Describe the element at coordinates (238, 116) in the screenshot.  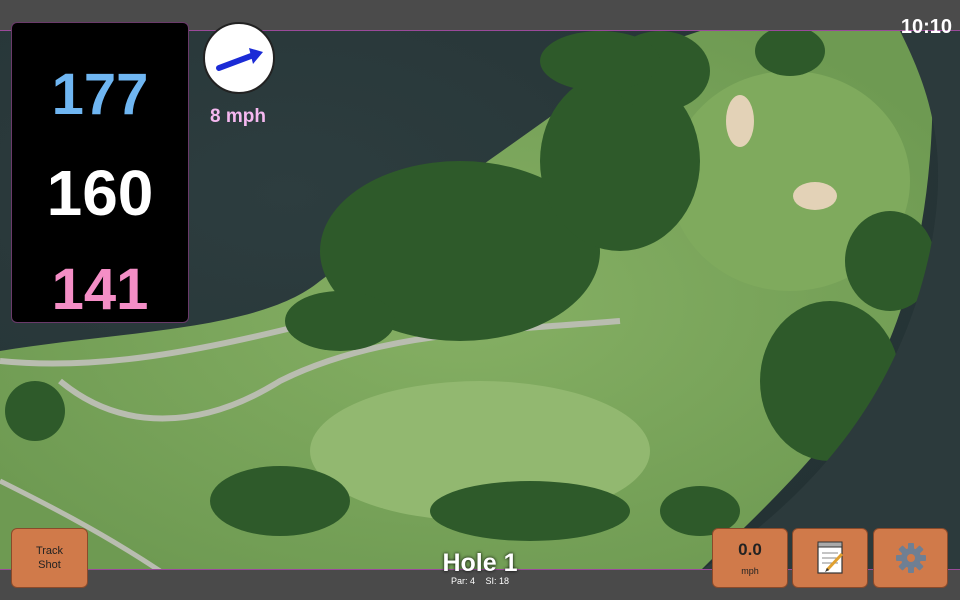
I see `wind-speed: 8 mph` at that location.